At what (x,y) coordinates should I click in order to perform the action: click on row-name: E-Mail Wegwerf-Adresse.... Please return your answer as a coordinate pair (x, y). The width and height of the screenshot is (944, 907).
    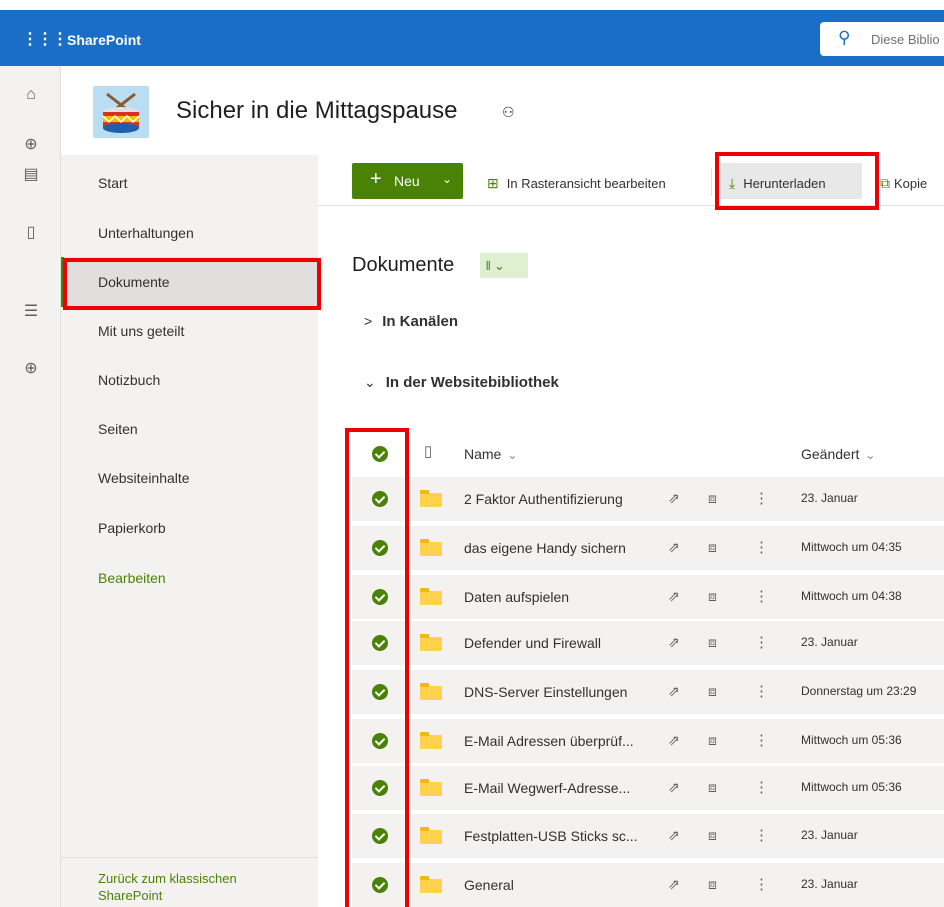
    Looking at the image, I should click on (547, 788).